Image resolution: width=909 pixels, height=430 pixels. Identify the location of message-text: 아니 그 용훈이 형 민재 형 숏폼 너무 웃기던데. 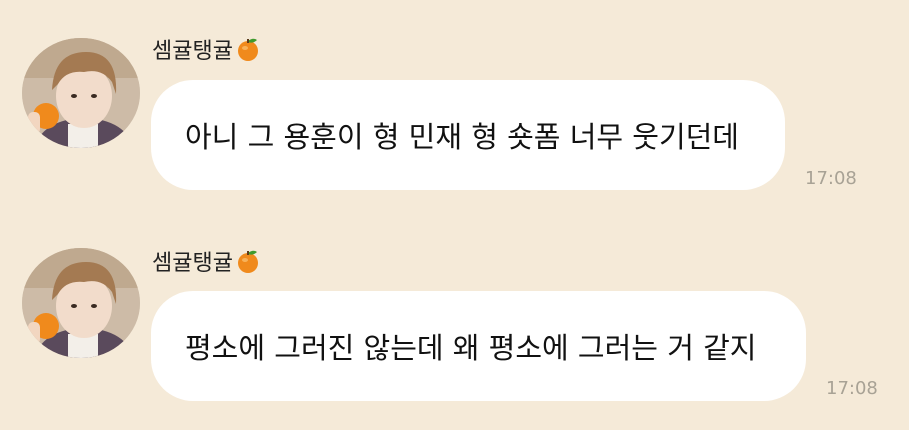
(462, 137).